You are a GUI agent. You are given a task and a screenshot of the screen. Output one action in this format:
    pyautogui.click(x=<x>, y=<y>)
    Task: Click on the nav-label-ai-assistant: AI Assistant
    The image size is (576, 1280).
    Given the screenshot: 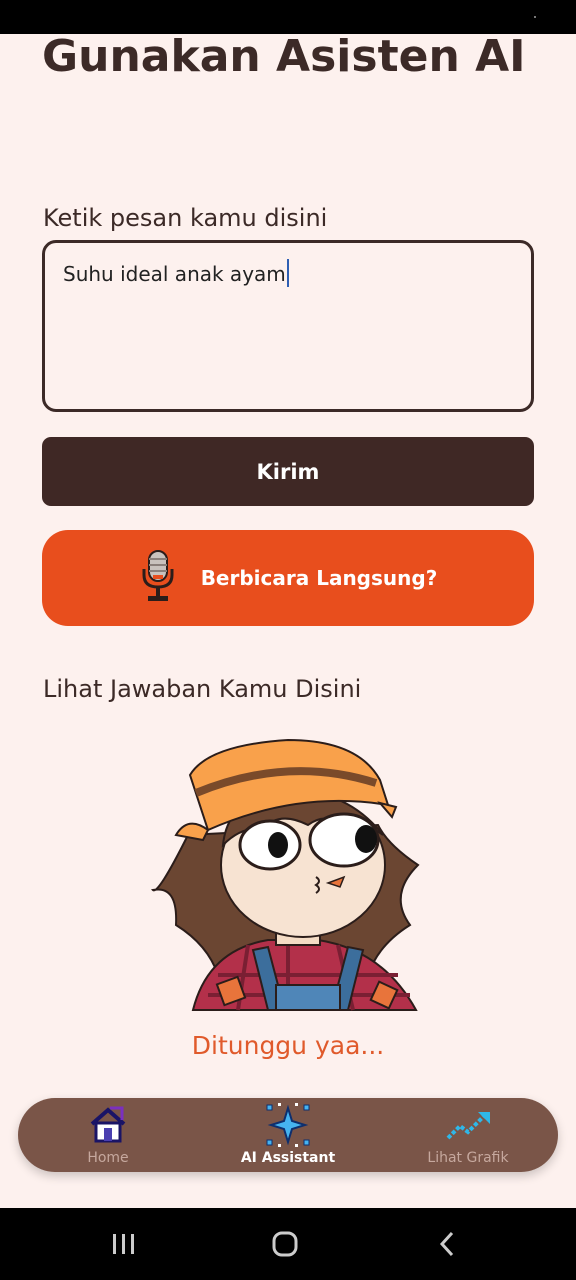 What is the action you would take?
    pyautogui.click(x=288, y=1158)
    